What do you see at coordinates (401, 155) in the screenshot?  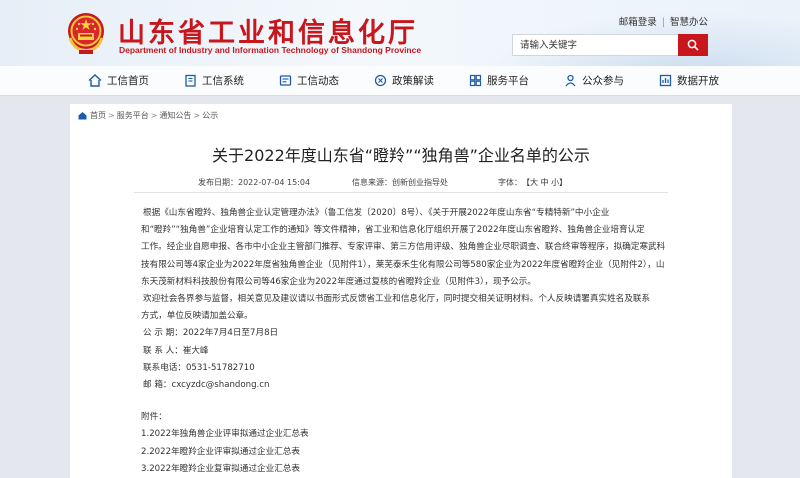 I see `article-title: 关于2022年度山东省“瞪羚”“独角兽”企业名单的公示` at bounding box center [401, 155].